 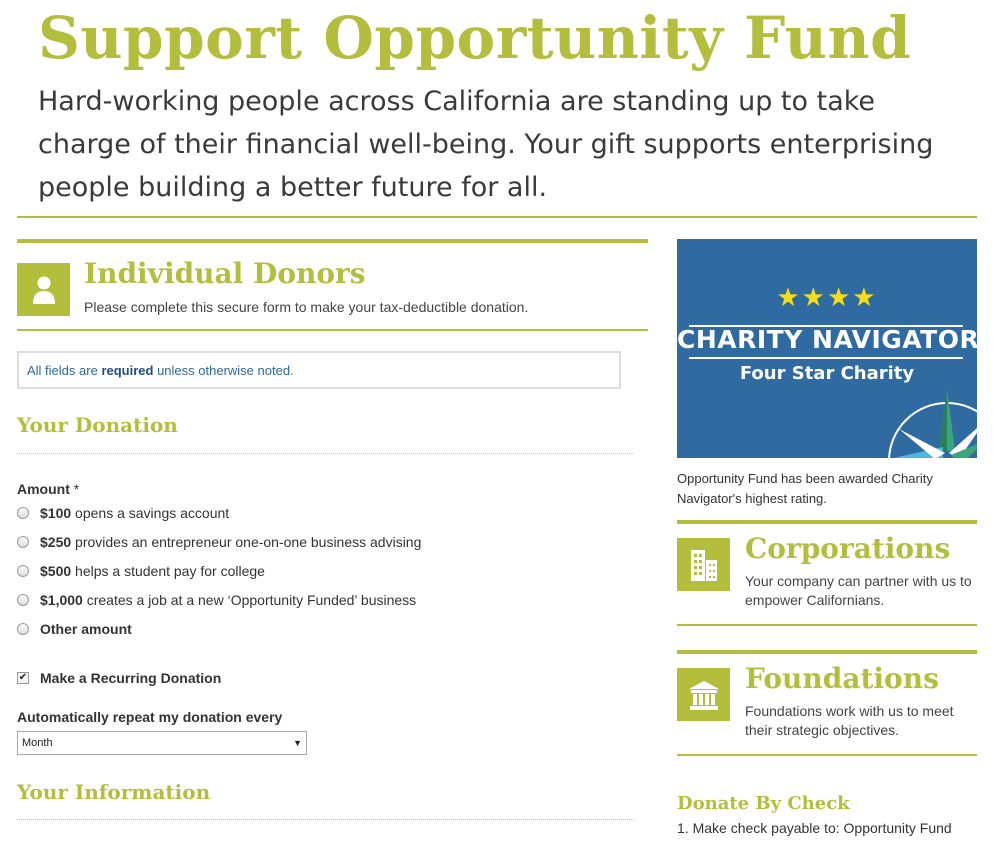 I want to click on required-mark: *, so click(x=76, y=489).